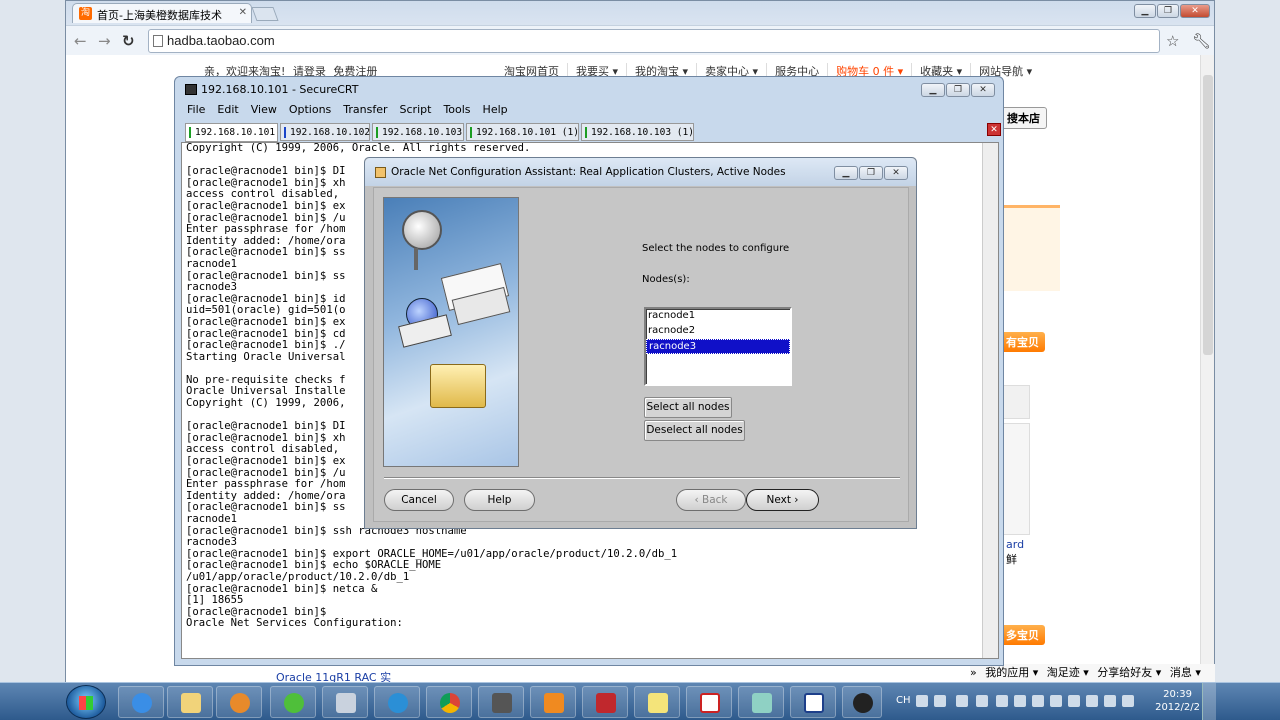  I want to click on maximize-button: ❐, so click(1168, 11).